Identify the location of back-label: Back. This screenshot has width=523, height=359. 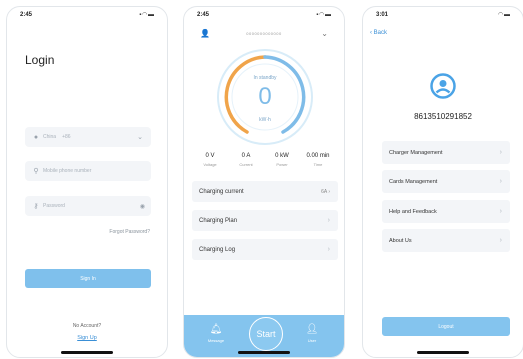
(380, 33).